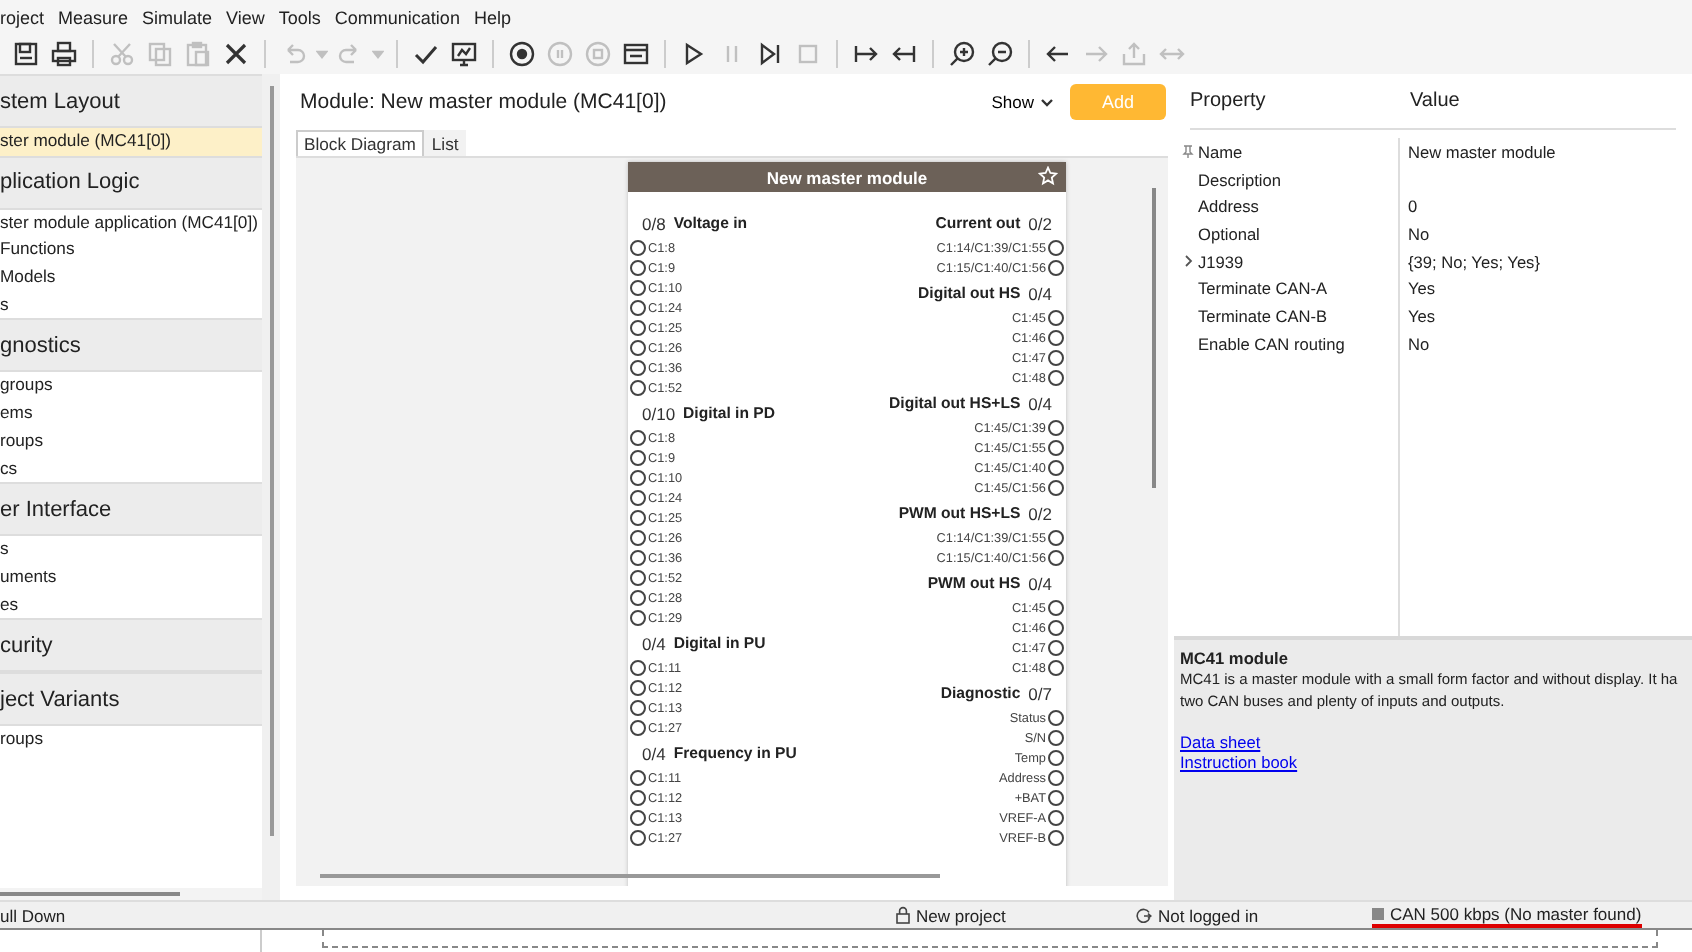  Describe the element at coordinates (64, 54) in the screenshot. I see `printer-button` at that location.